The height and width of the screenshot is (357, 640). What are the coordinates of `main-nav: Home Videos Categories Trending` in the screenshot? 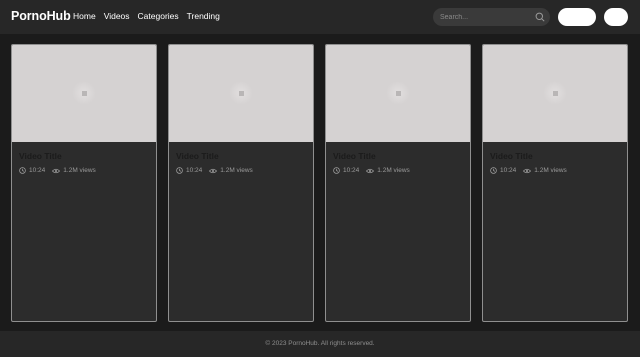 It's located at (146, 16).